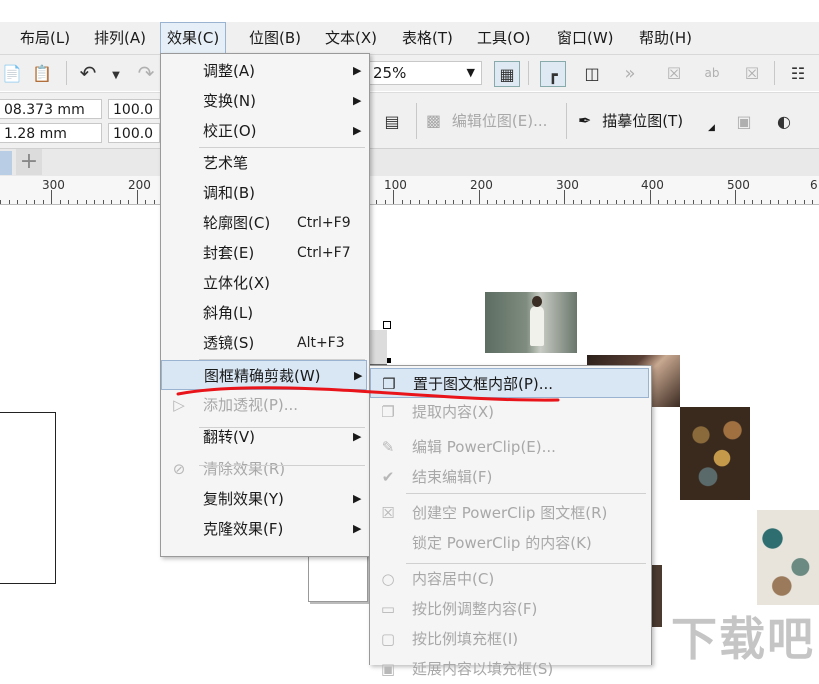 This screenshot has height=684, width=819. Describe the element at coordinates (711, 128) in the screenshot. I see `trace-dropdown-icon: ◢` at that location.